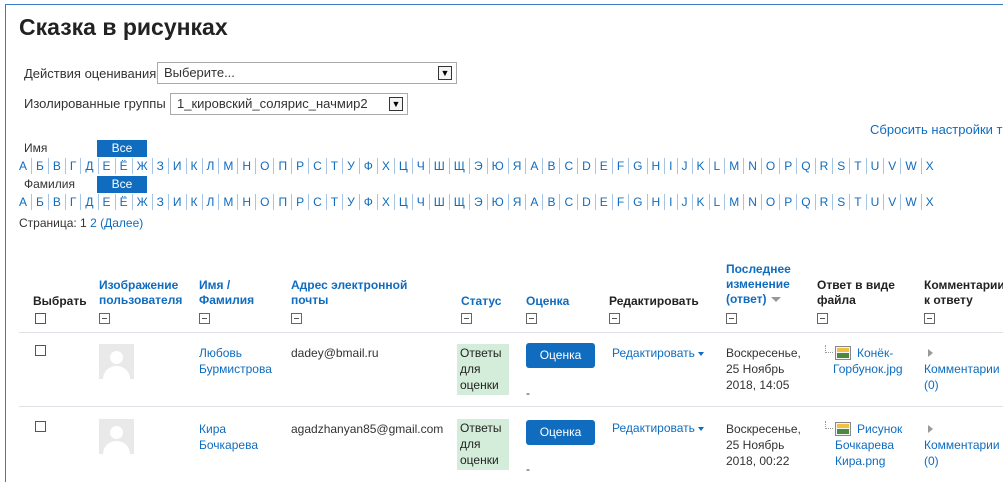 Image resolution: width=1003 pixels, height=482 pixels. Describe the element at coordinates (758, 284) in the screenshot. I see `header-last-modified: Последнее изменение (ответ)` at that location.